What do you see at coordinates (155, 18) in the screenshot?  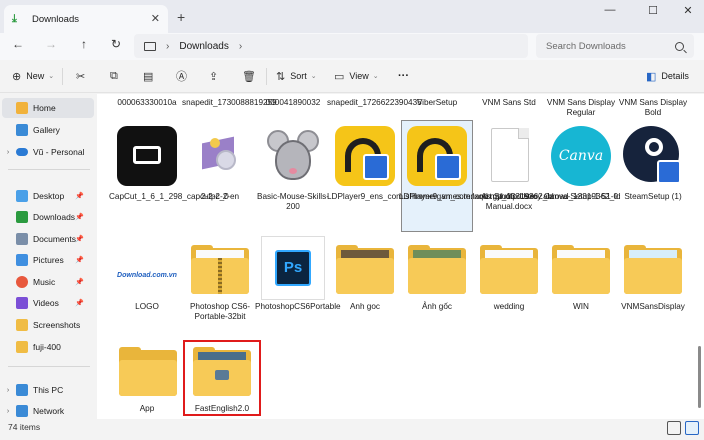 I see `tab-close-icon: ✕` at bounding box center [155, 18].